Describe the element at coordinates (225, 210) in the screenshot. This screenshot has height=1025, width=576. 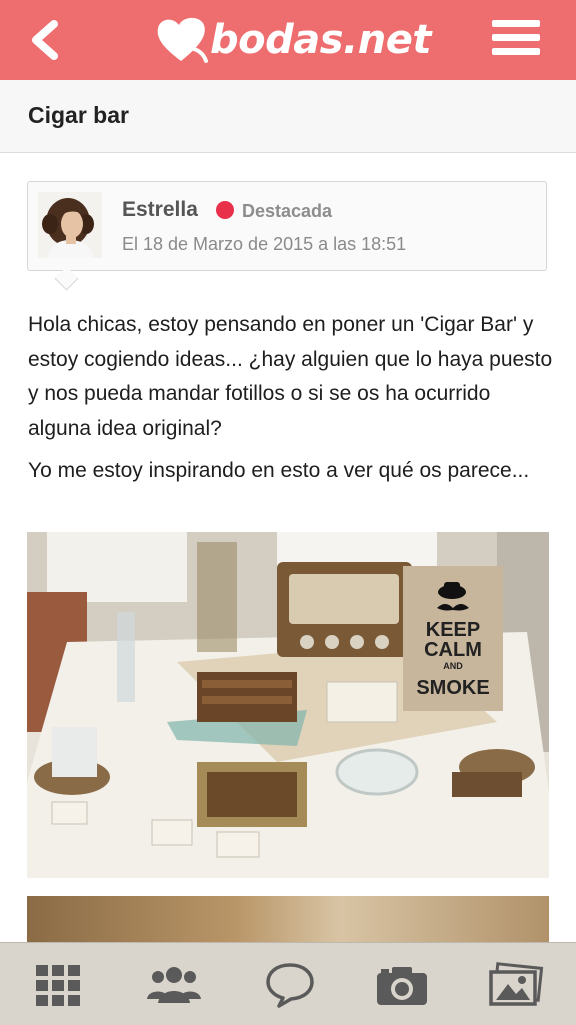
I see `online-status-dot` at that location.